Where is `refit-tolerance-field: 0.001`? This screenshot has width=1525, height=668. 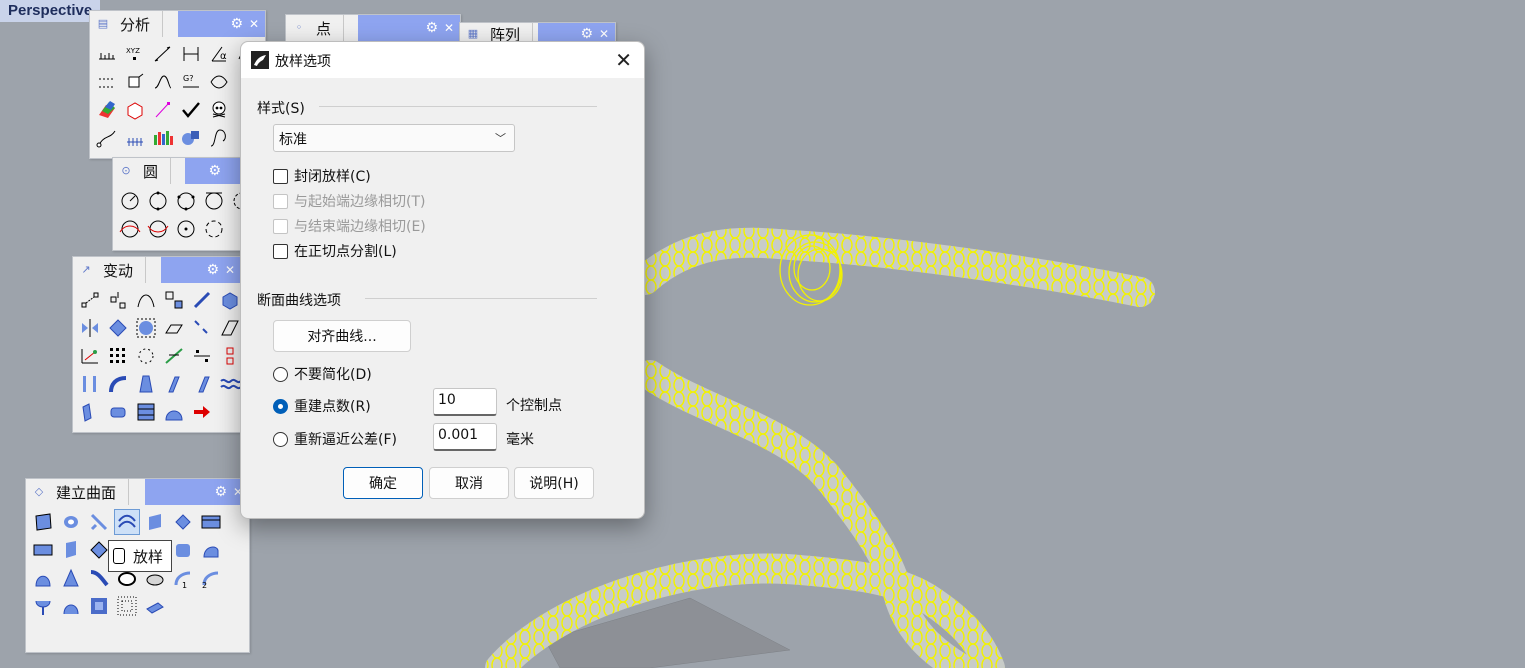
refit-tolerance-field: 0.001 is located at coordinates (465, 437).